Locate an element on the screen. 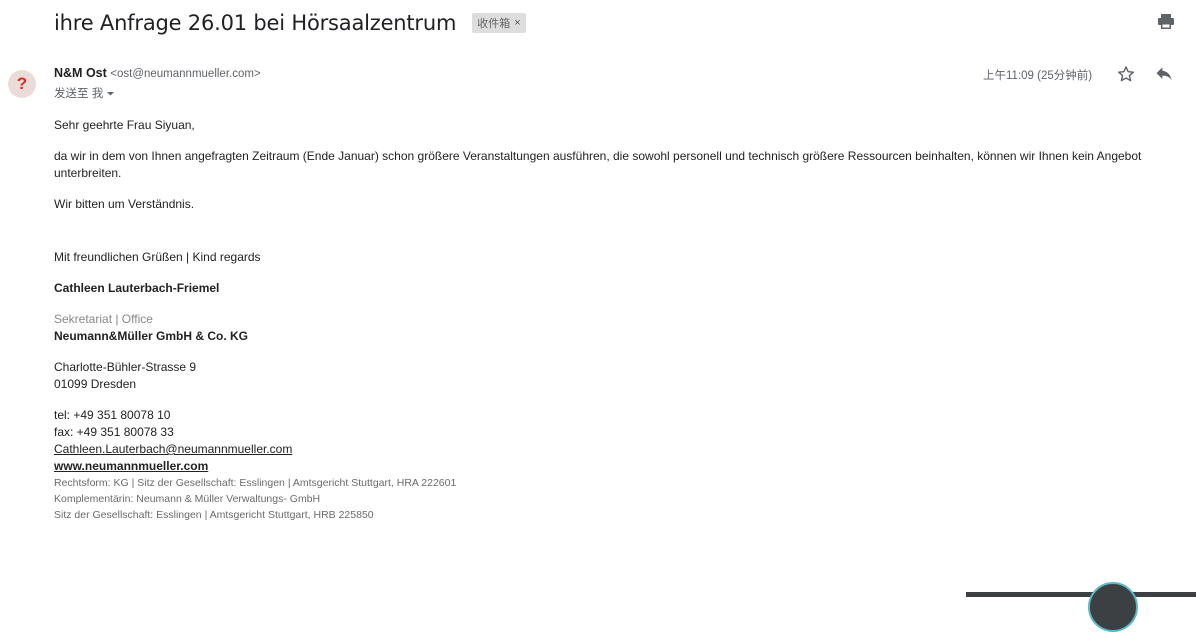 The width and height of the screenshot is (1196, 632). greeting: Sehr geehrte Frau Siyuan, is located at coordinates (124, 125).